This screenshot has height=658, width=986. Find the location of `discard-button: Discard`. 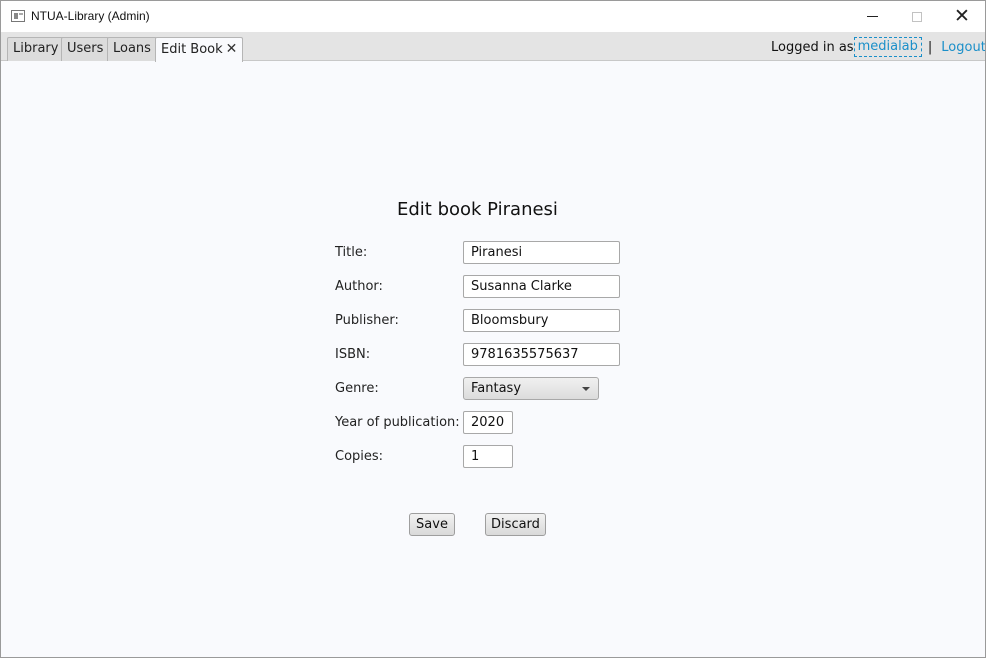

discard-button: Discard is located at coordinates (515, 524).